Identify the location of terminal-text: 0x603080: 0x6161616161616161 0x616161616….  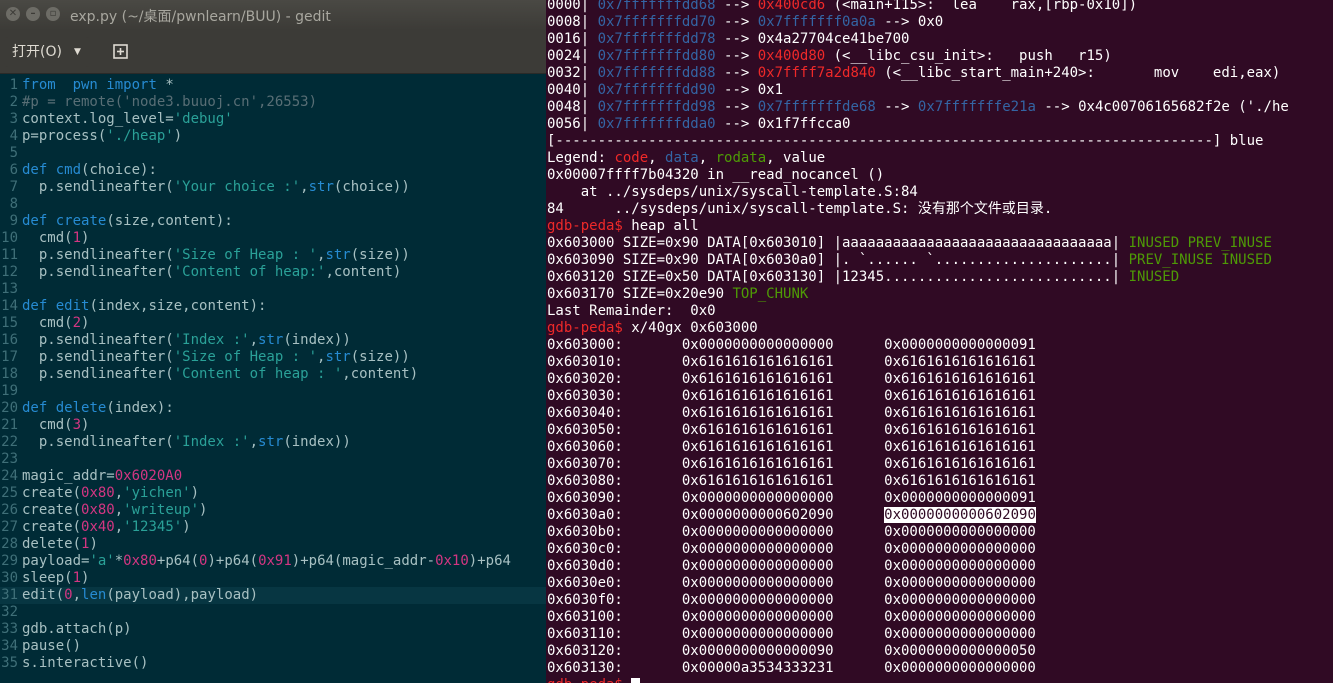
(791, 481).